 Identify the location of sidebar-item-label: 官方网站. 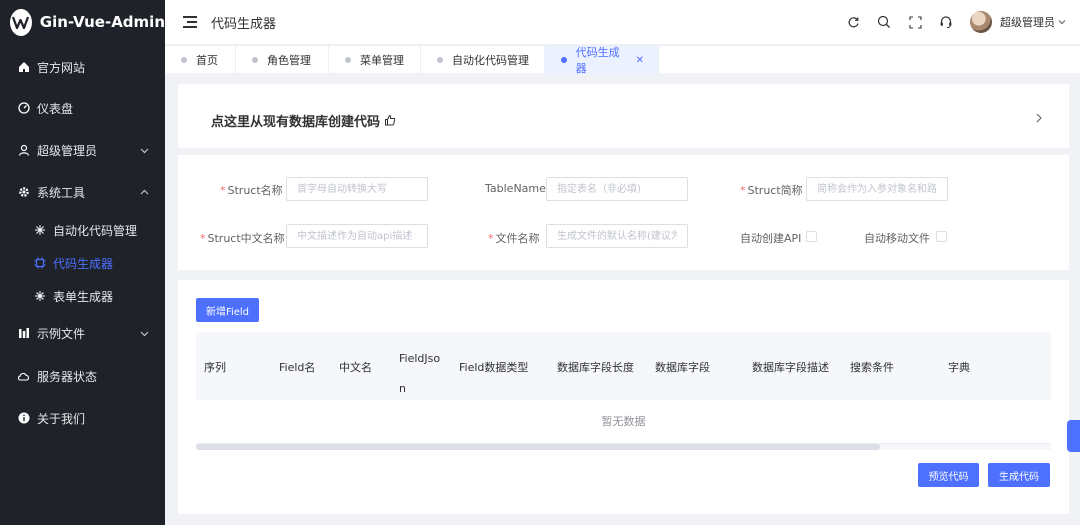
(61, 67).